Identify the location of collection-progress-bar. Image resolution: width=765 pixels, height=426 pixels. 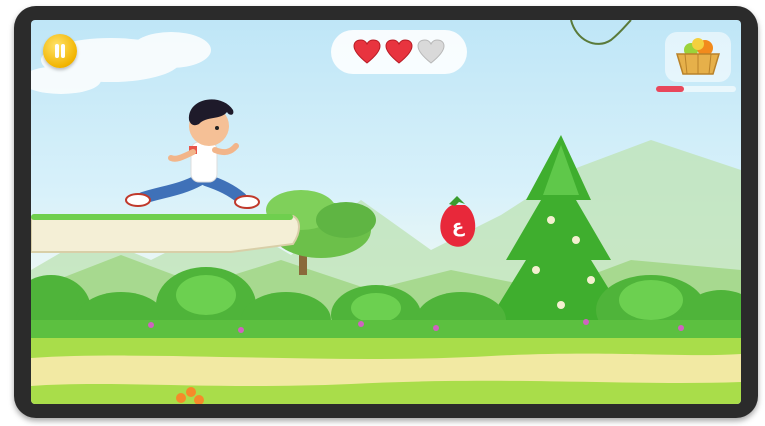
(696, 89).